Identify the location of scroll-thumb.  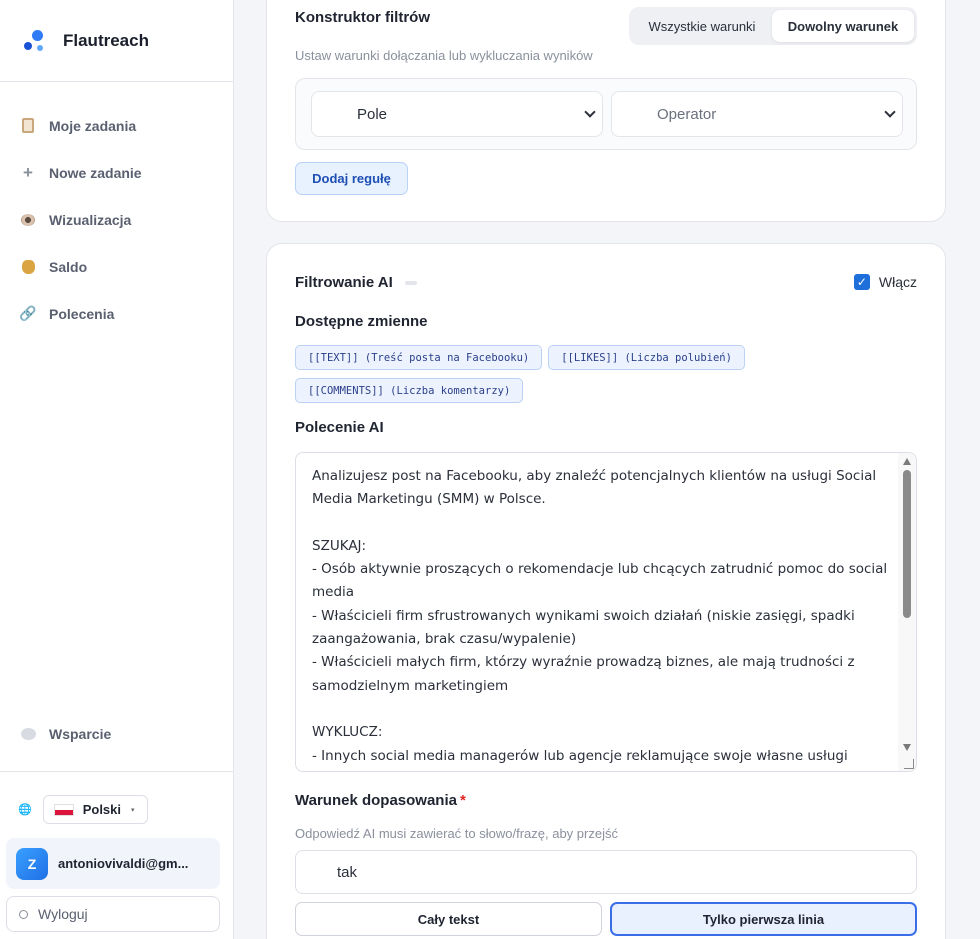
(907, 544).